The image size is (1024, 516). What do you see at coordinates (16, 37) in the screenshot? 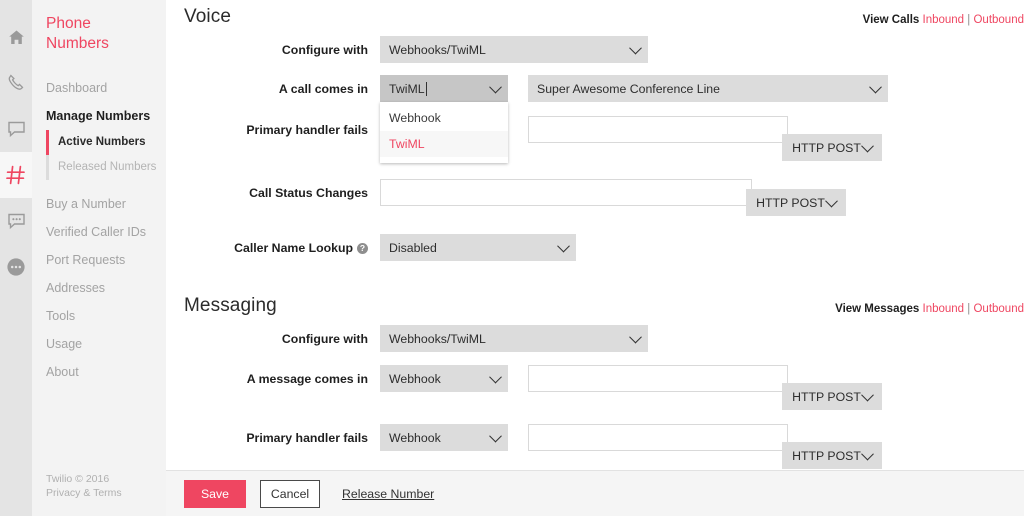
I see `home-icon` at bounding box center [16, 37].